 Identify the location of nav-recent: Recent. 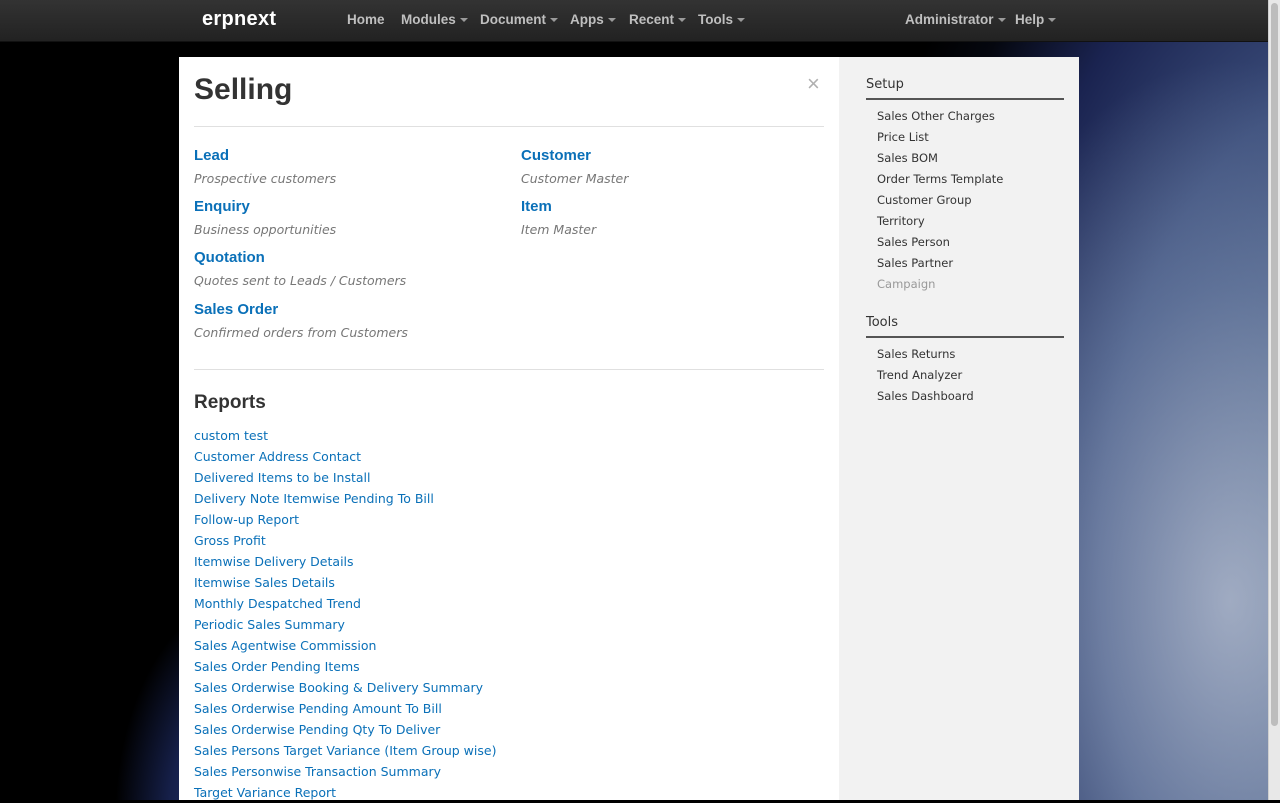
(658, 19).